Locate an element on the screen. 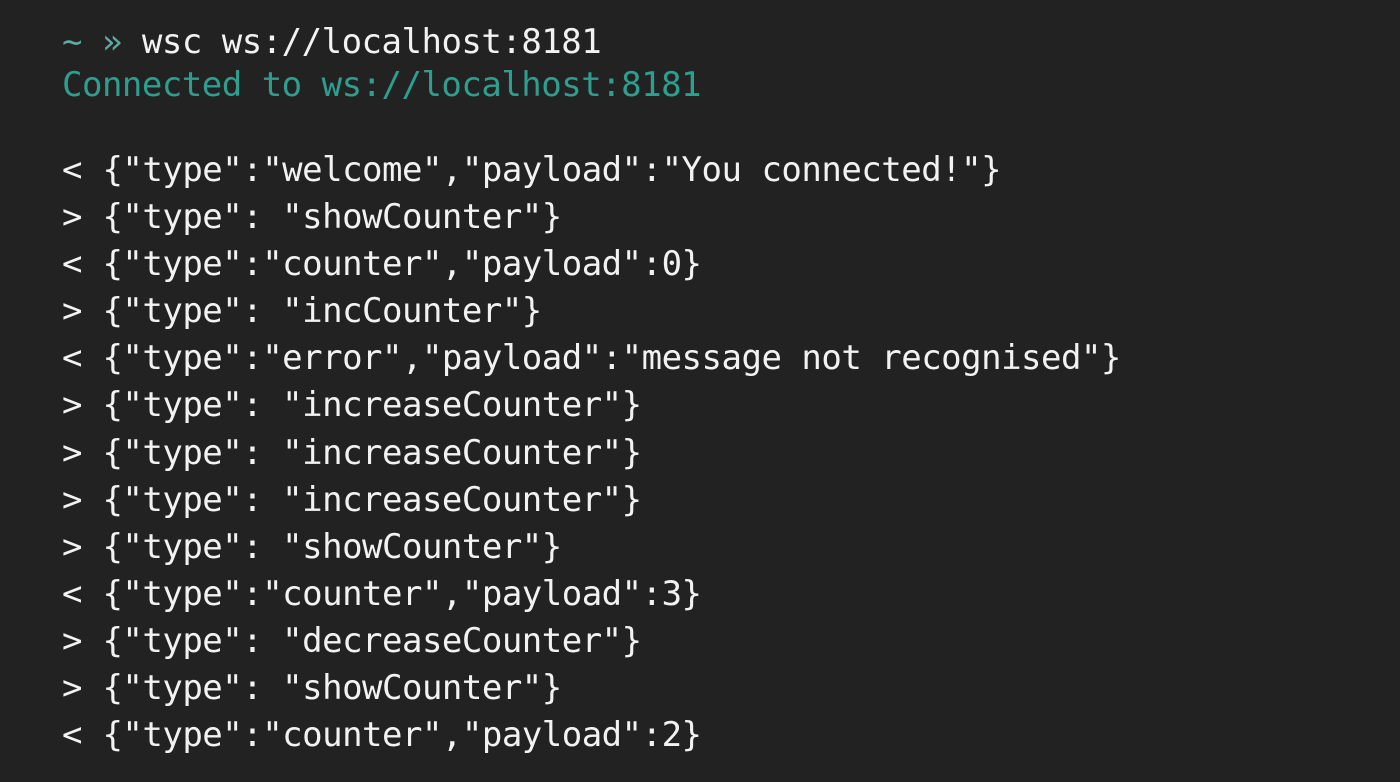 The image size is (1400, 782). message-text: {"type": "decreaseCounter"} is located at coordinates (362, 640).